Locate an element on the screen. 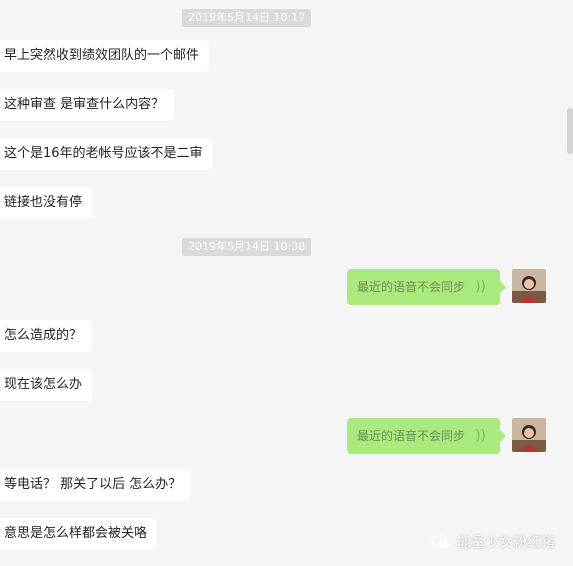 The width and height of the screenshot is (573, 566). message-incoming: 怎么造成的？ is located at coordinates (46, 336).